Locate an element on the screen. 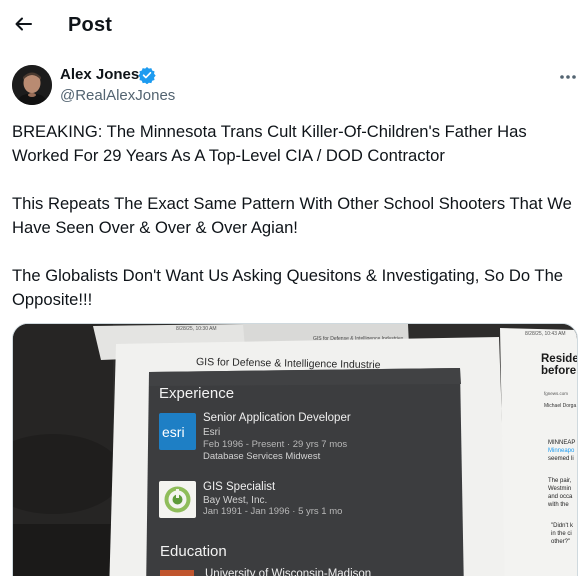 The width and height of the screenshot is (585, 576). avatar is located at coordinates (32, 85).